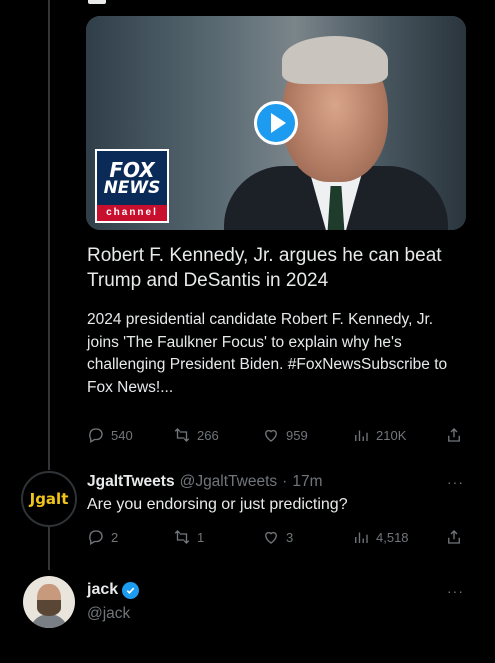 The height and width of the screenshot is (663, 495). Describe the element at coordinates (297, 435) in the screenshot. I see `like-count: 959` at that location.